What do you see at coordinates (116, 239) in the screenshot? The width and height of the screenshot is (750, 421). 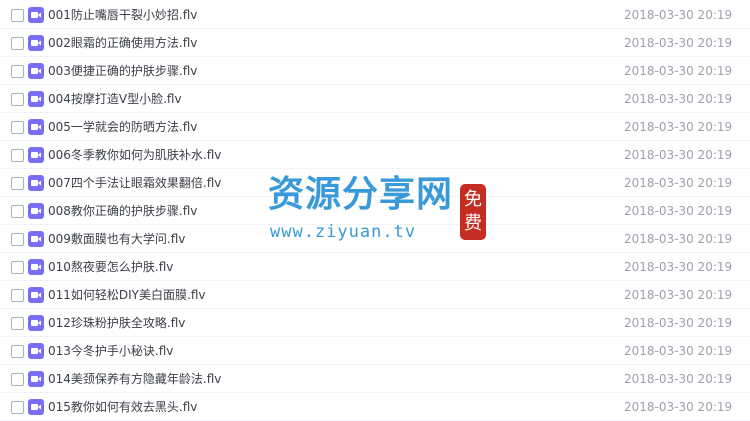 I see `file-name: 009敷面膜也有大学问.flv` at bounding box center [116, 239].